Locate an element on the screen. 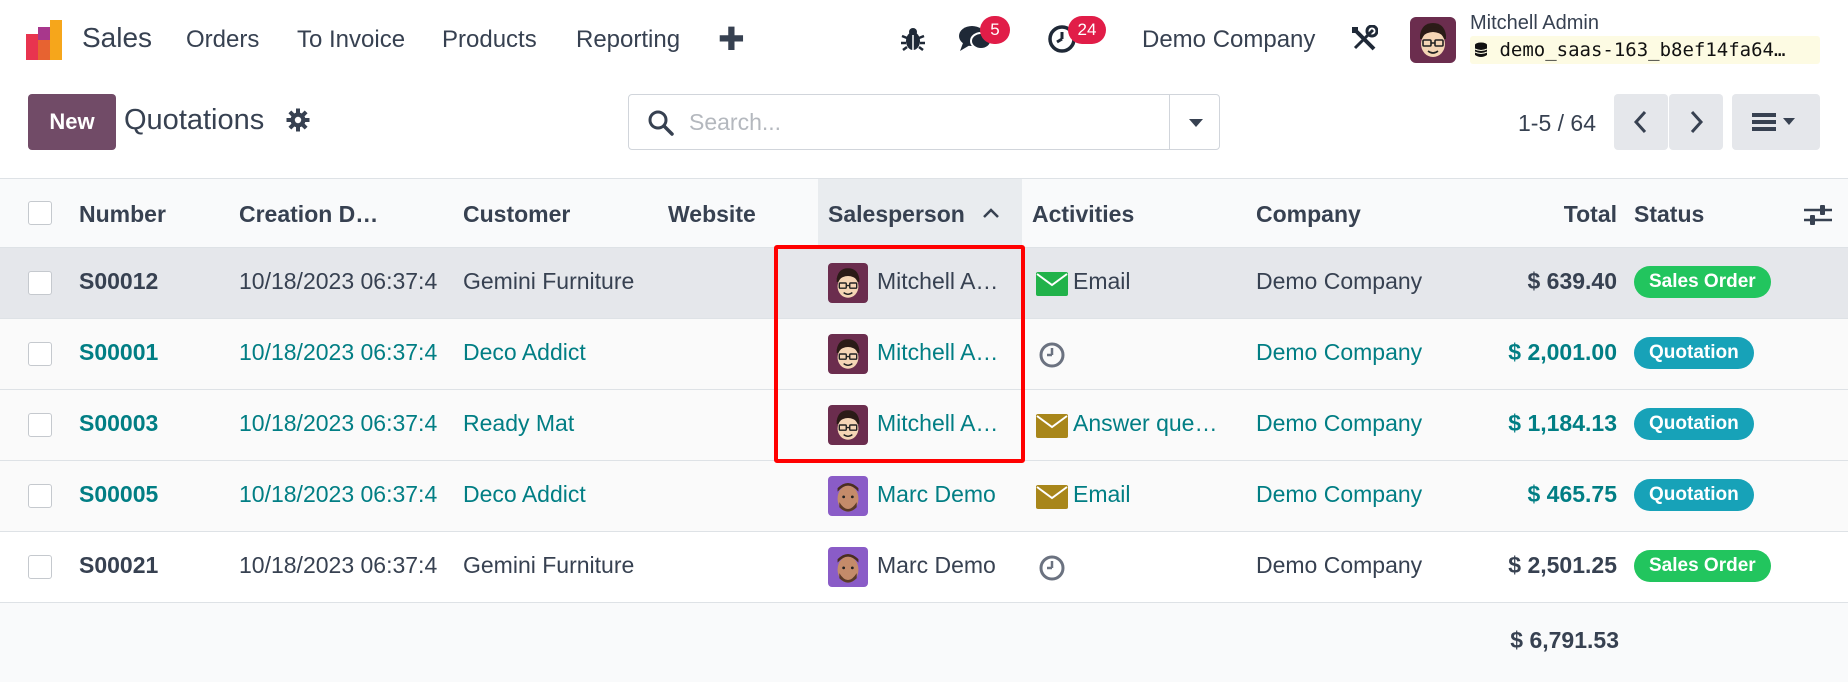  search-options-toggle is located at coordinates (1194, 122).